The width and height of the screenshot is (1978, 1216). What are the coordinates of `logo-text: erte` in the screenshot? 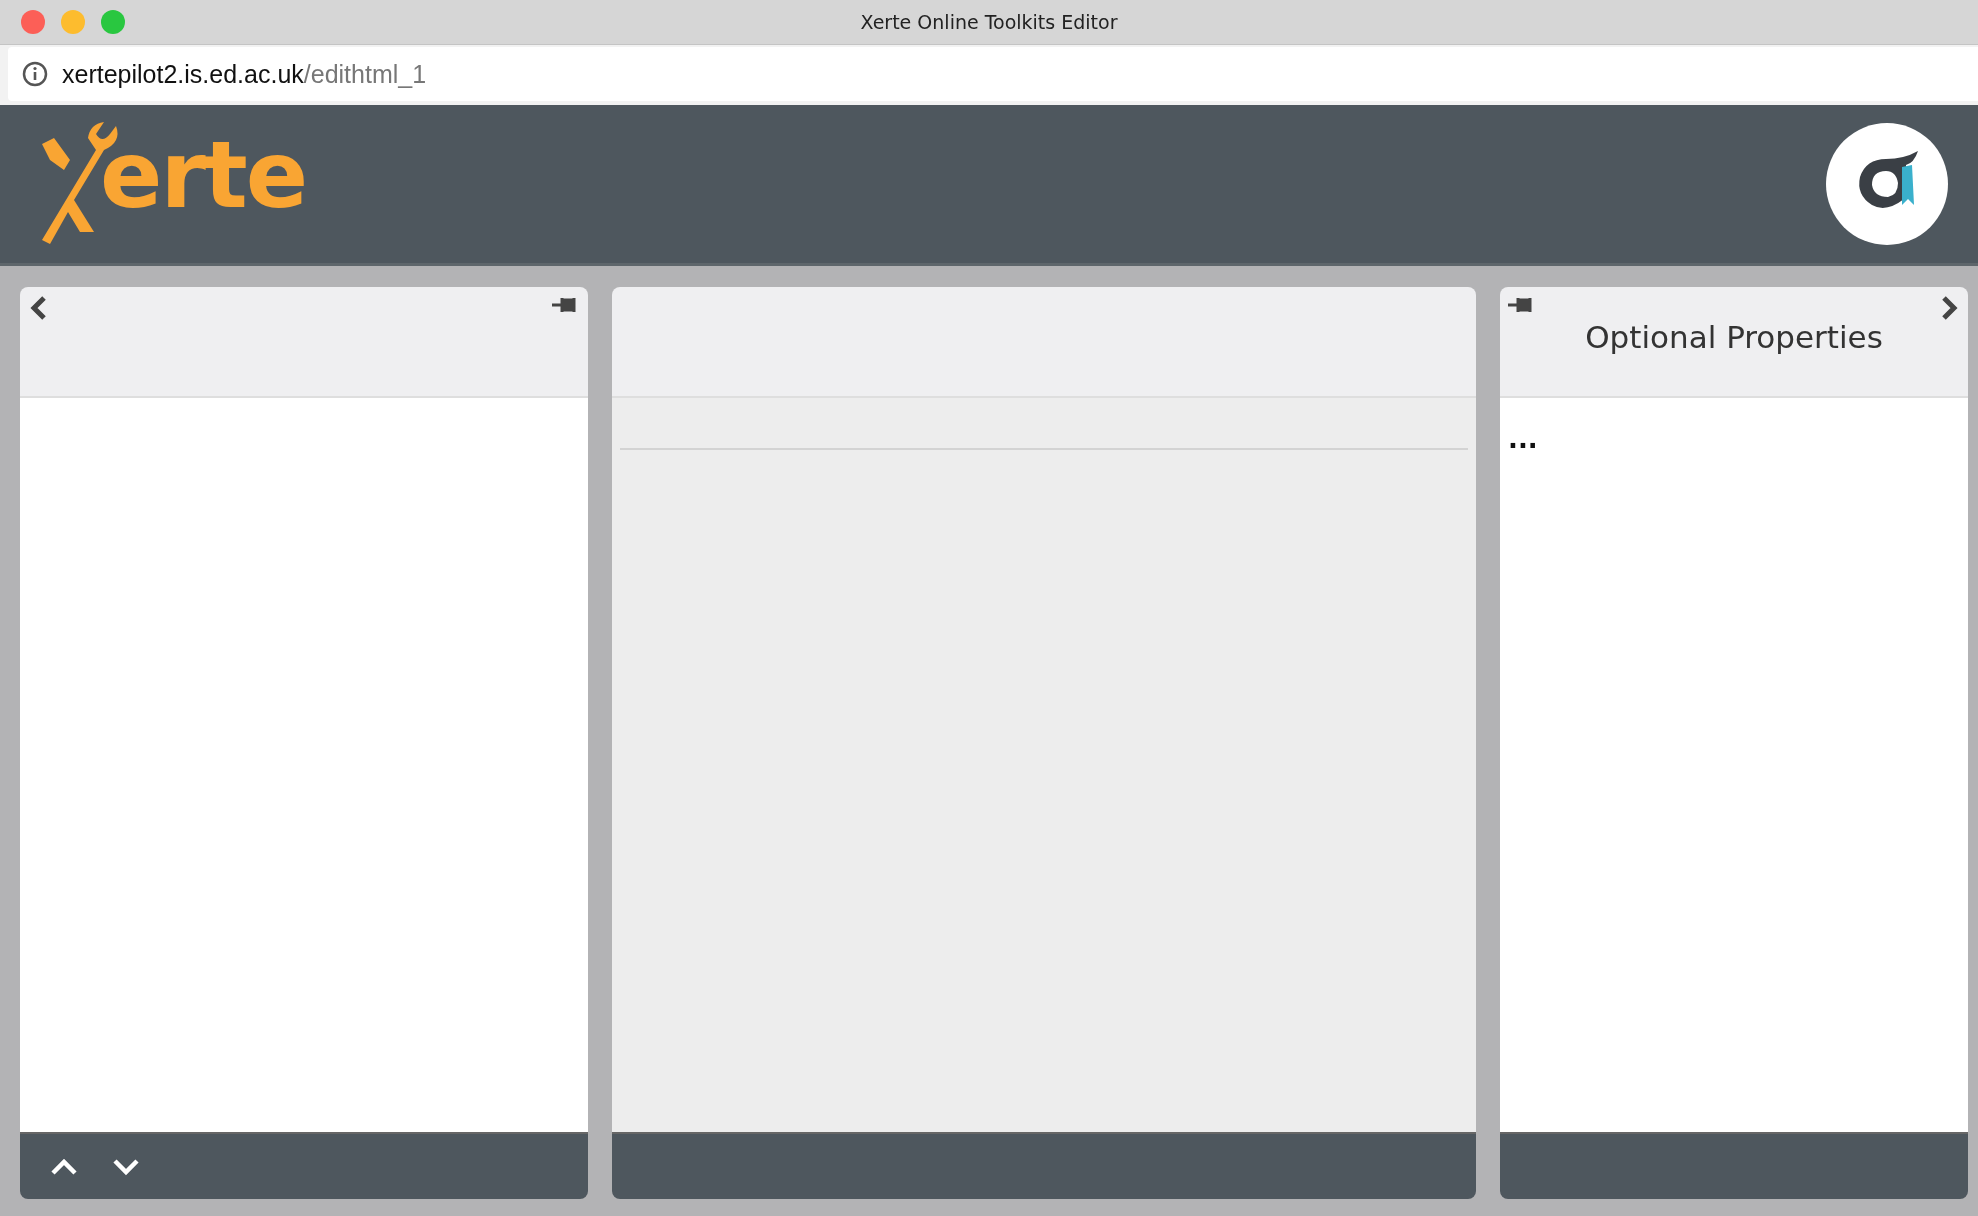 It's located at (203, 176).